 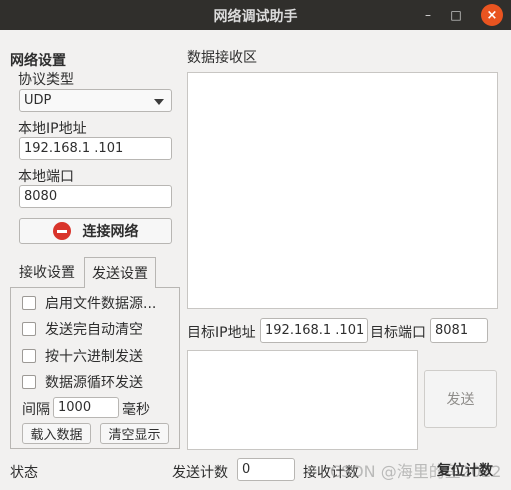 I want to click on interval-input: 1000, so click(x=86, y=407).